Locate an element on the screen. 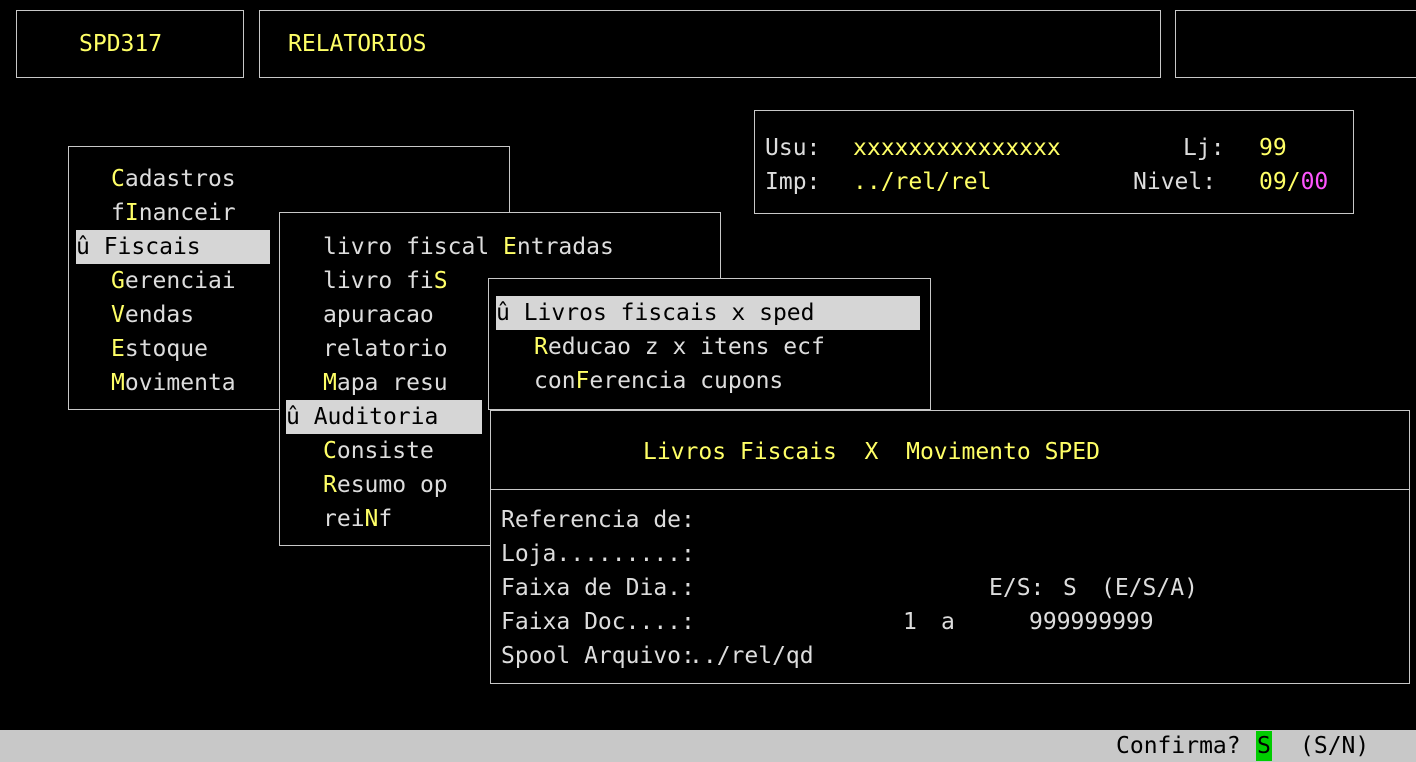 This screenshot has width=1416, height=762. fiscal-menu-item-text: onsiste is located at coordinates (385, 451).